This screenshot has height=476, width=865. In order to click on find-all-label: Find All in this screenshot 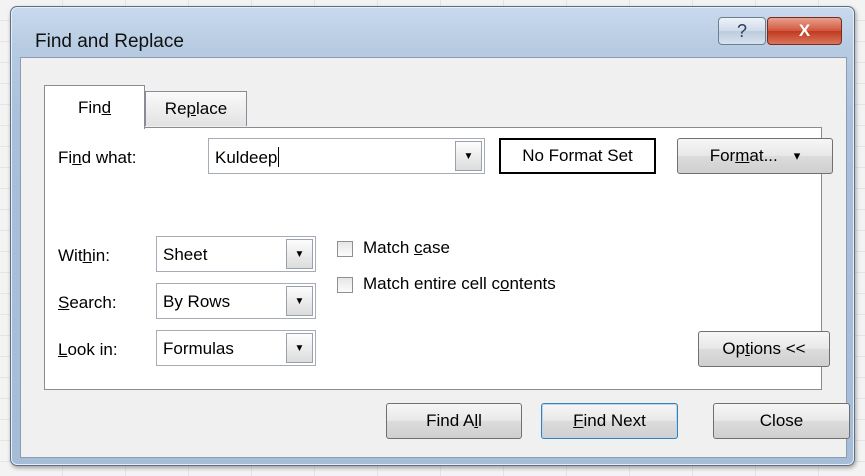, I will do `click(454, 420)`.